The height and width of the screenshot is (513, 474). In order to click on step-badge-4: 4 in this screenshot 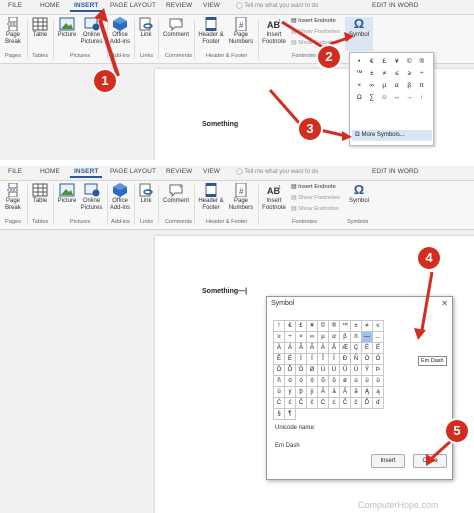, I will do `click(429, 258)`.